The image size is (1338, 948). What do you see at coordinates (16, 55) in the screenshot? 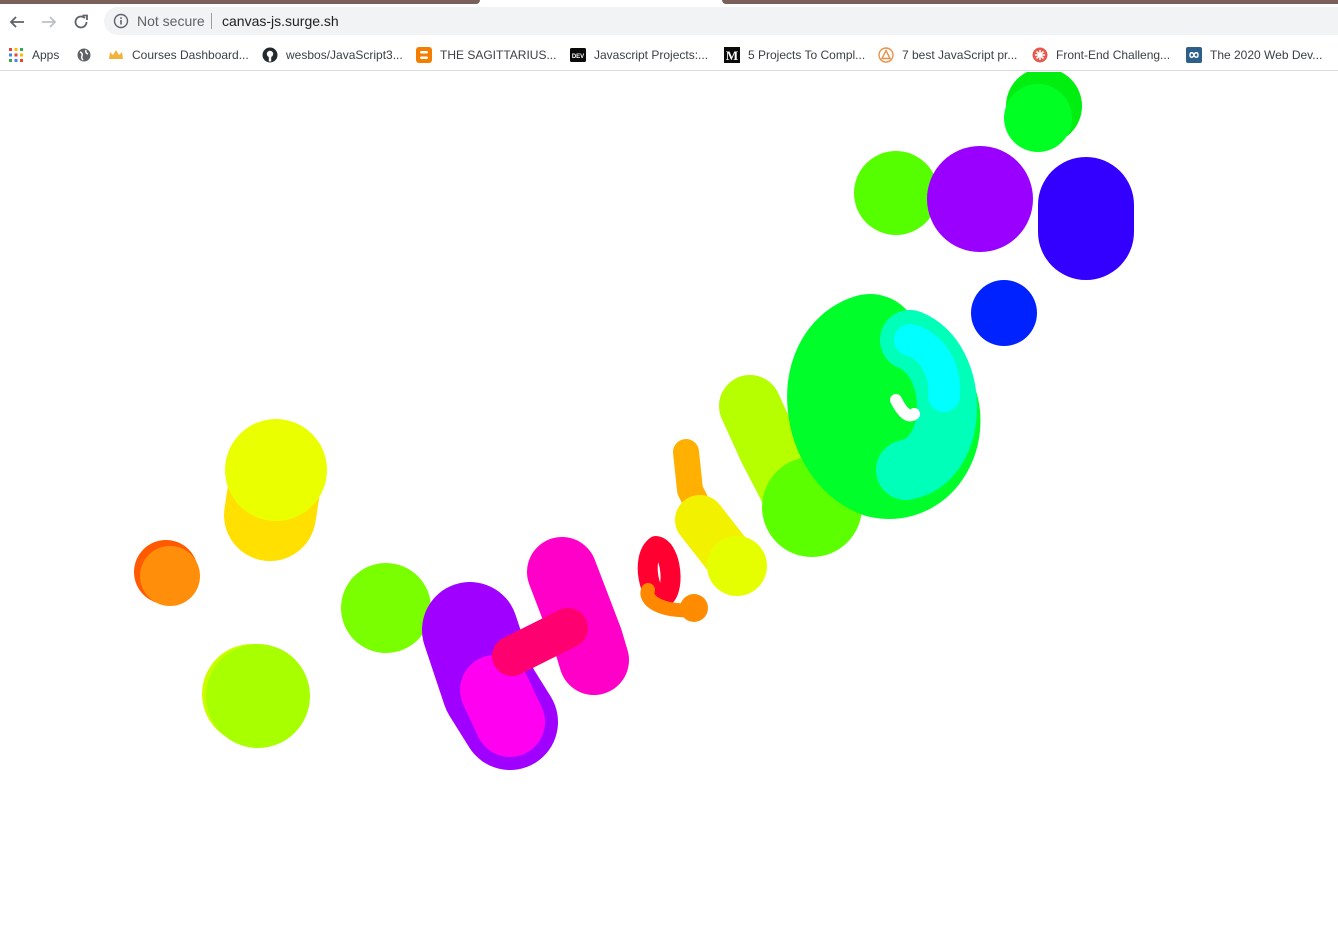
I see `apps-grid-icon` at bounding box center [16, 55].